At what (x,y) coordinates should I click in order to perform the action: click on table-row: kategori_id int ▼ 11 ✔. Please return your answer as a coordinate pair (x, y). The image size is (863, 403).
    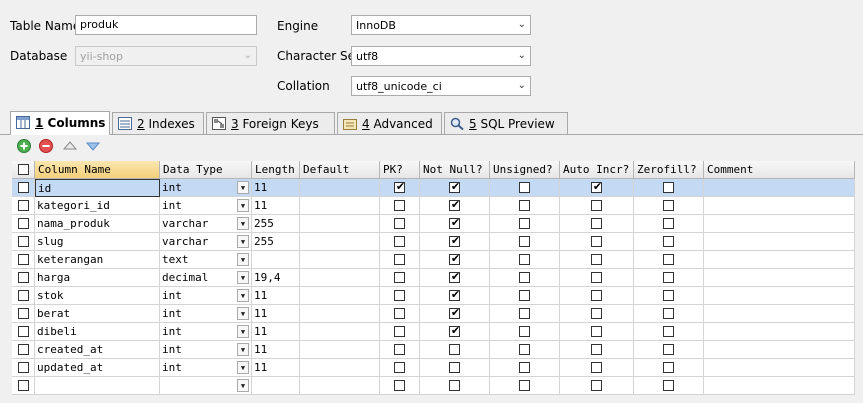
    Looking at the image, I should click on (433, 206).